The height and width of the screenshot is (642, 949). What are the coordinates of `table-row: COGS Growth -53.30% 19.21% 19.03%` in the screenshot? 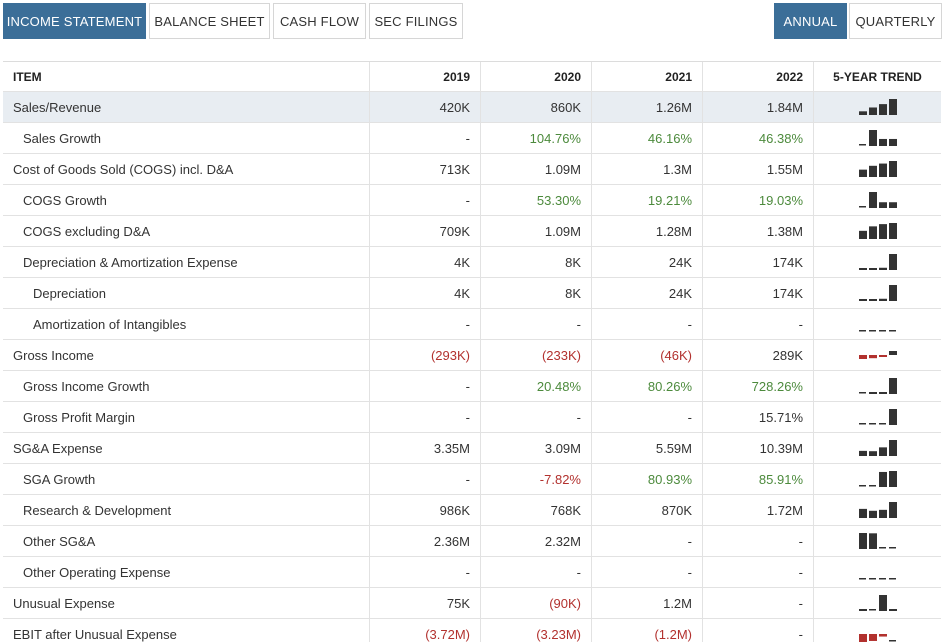 It's located at (472, 200).